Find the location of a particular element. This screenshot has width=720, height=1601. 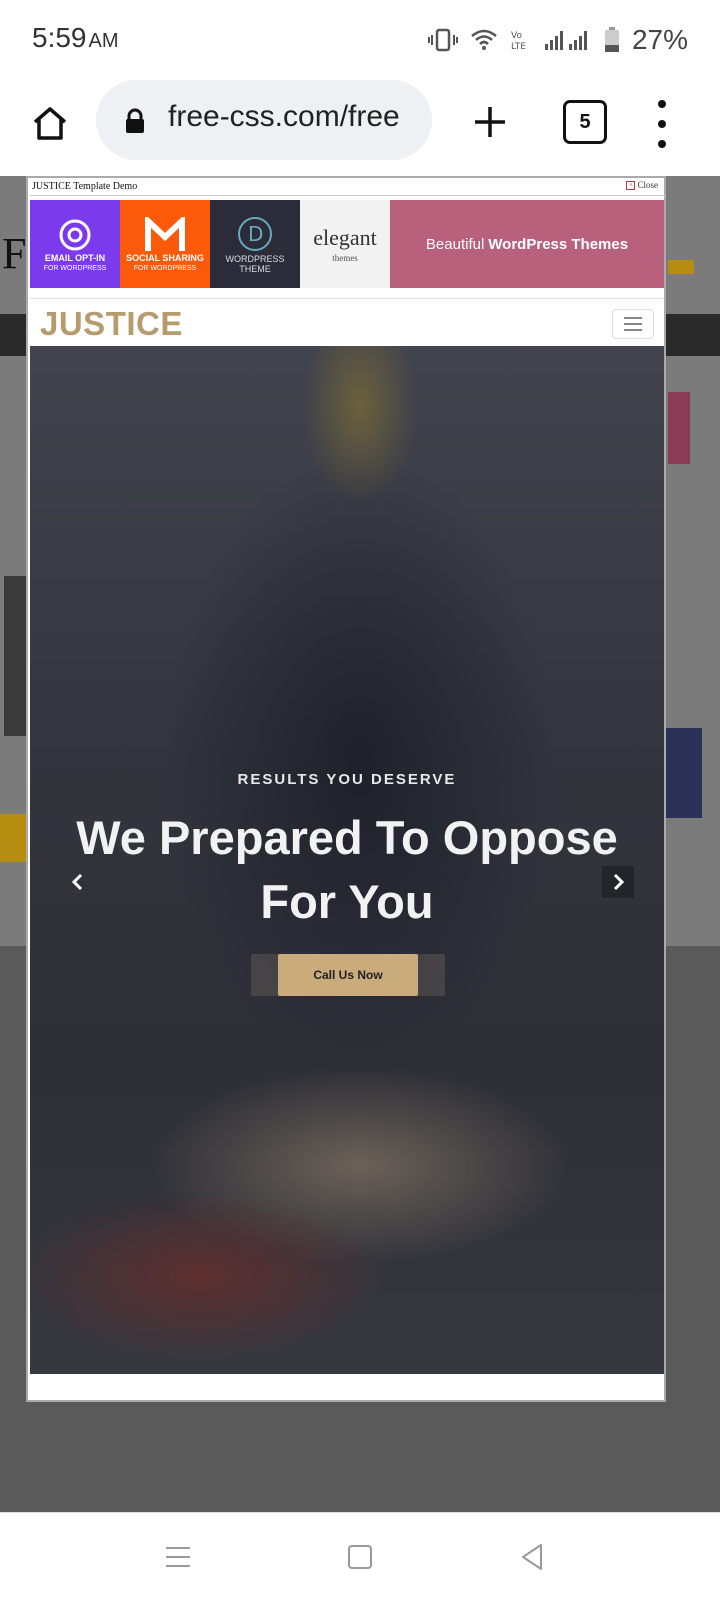

elegant-logo-sub: themes is located at coordinates (345, 258).